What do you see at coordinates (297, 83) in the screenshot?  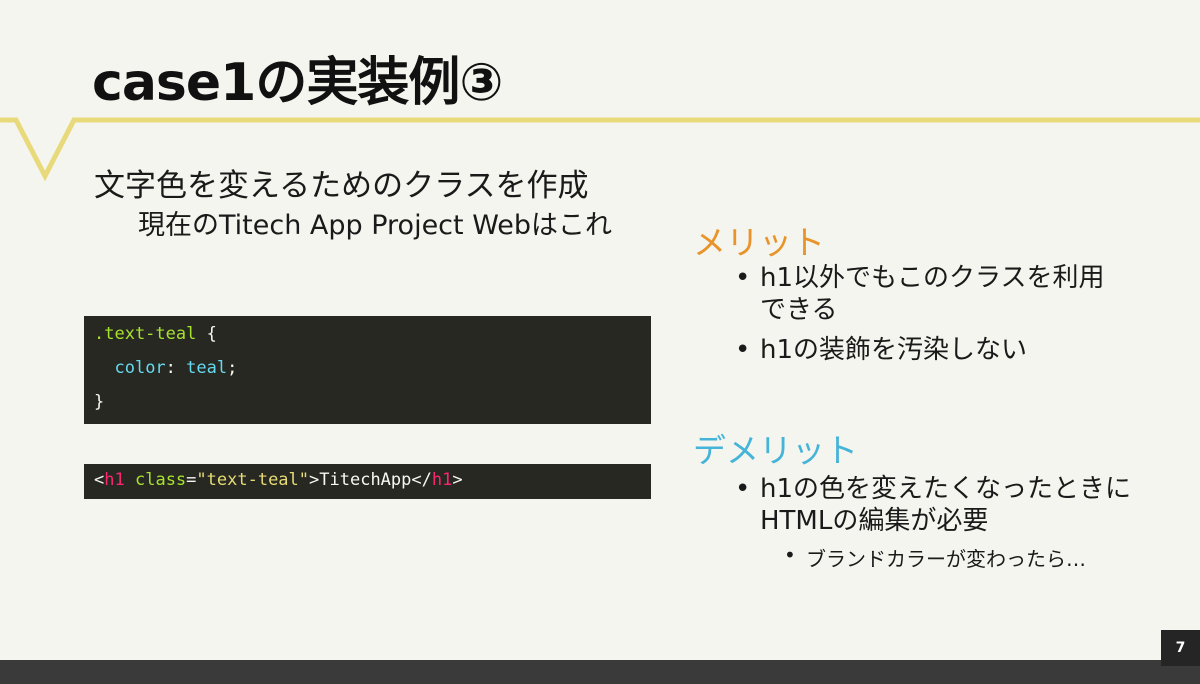 I see `slide-title: case1の実装例③` at bounding box center [297, 83].